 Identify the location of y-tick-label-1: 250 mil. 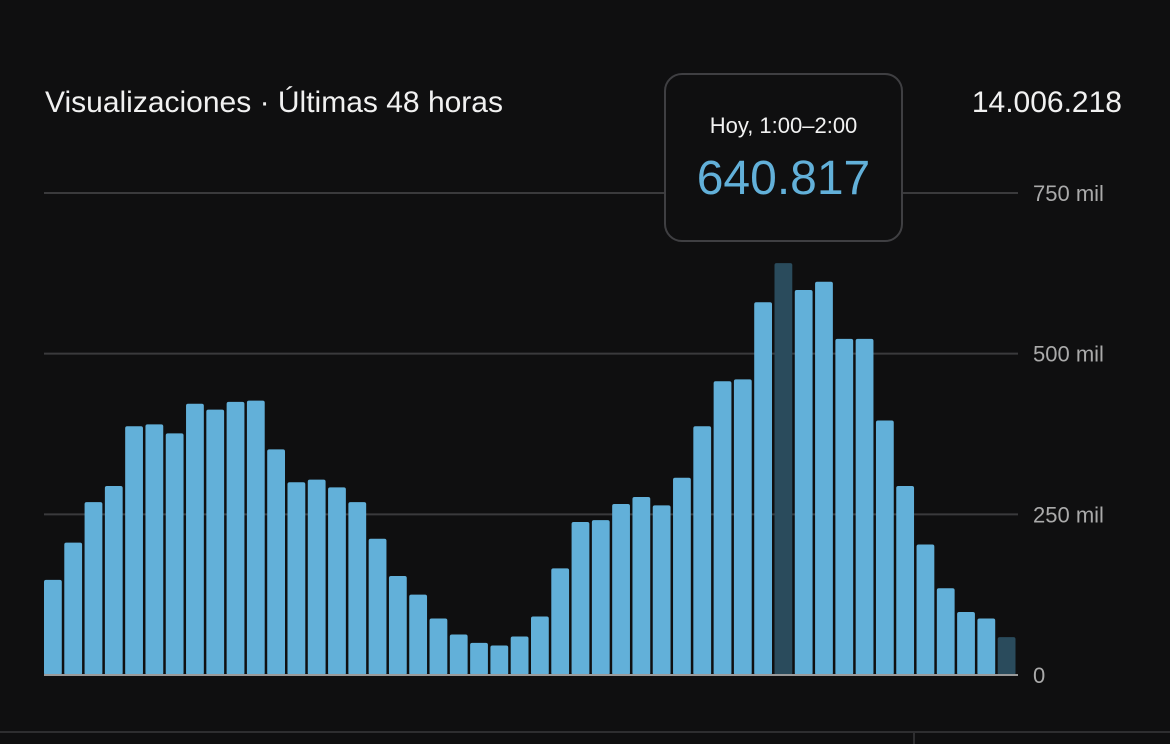
(1068, 514).